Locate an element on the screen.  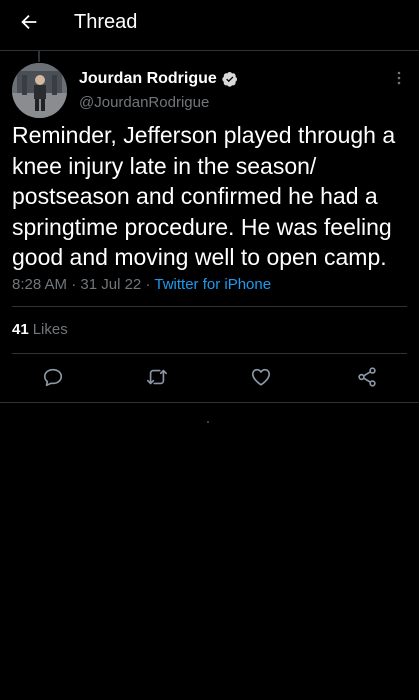
share-icon is located at coordinates (367, 379).